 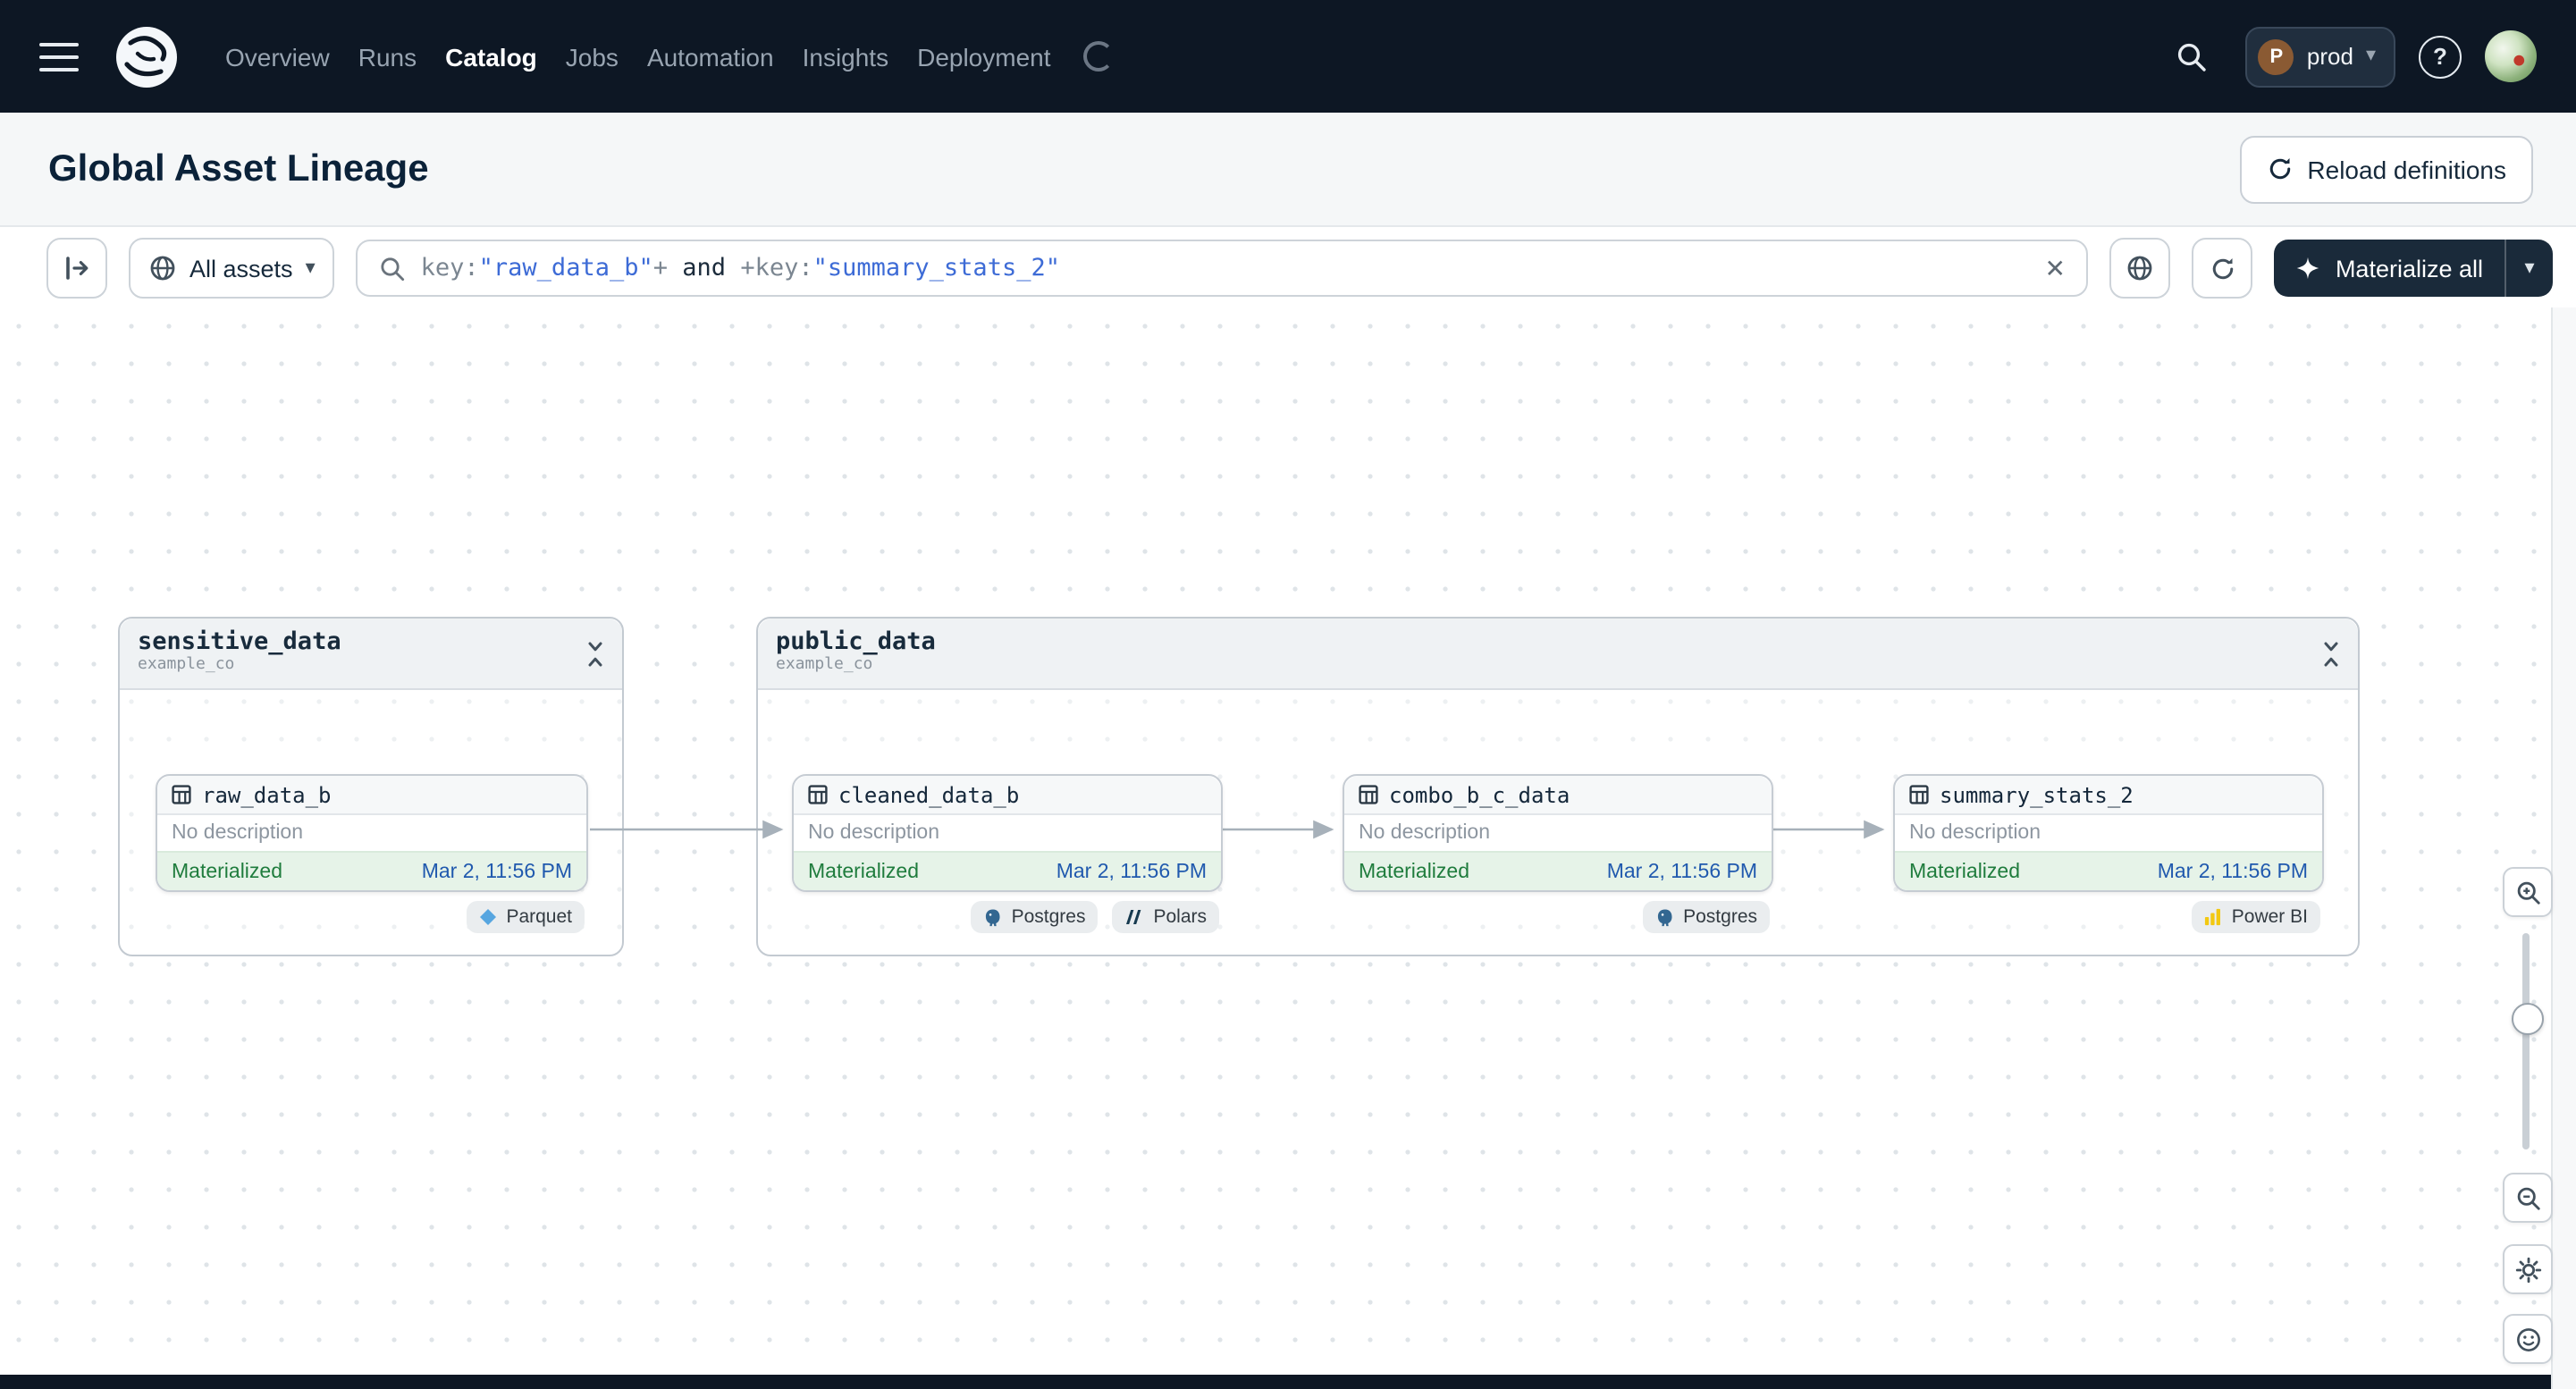 What do you see at coordinates (846, 56) in the screenshot?
I see `nav-item-insights: Insights` at bounding box center [846, 56].